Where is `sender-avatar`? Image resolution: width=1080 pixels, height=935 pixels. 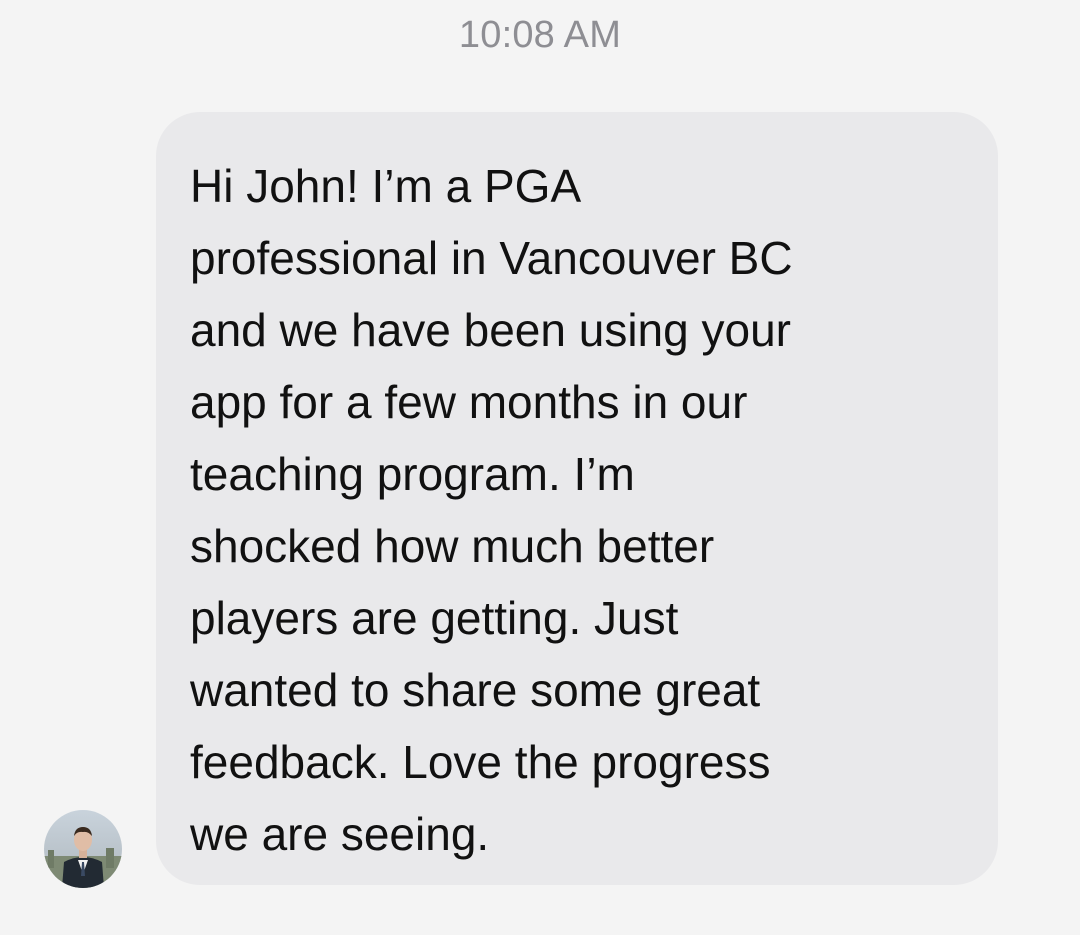
sender-avatar is located at coordinates (83, 849).